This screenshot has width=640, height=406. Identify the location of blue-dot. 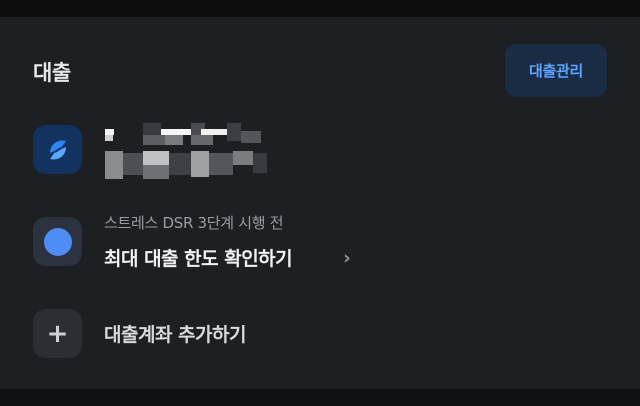
(57, 241).